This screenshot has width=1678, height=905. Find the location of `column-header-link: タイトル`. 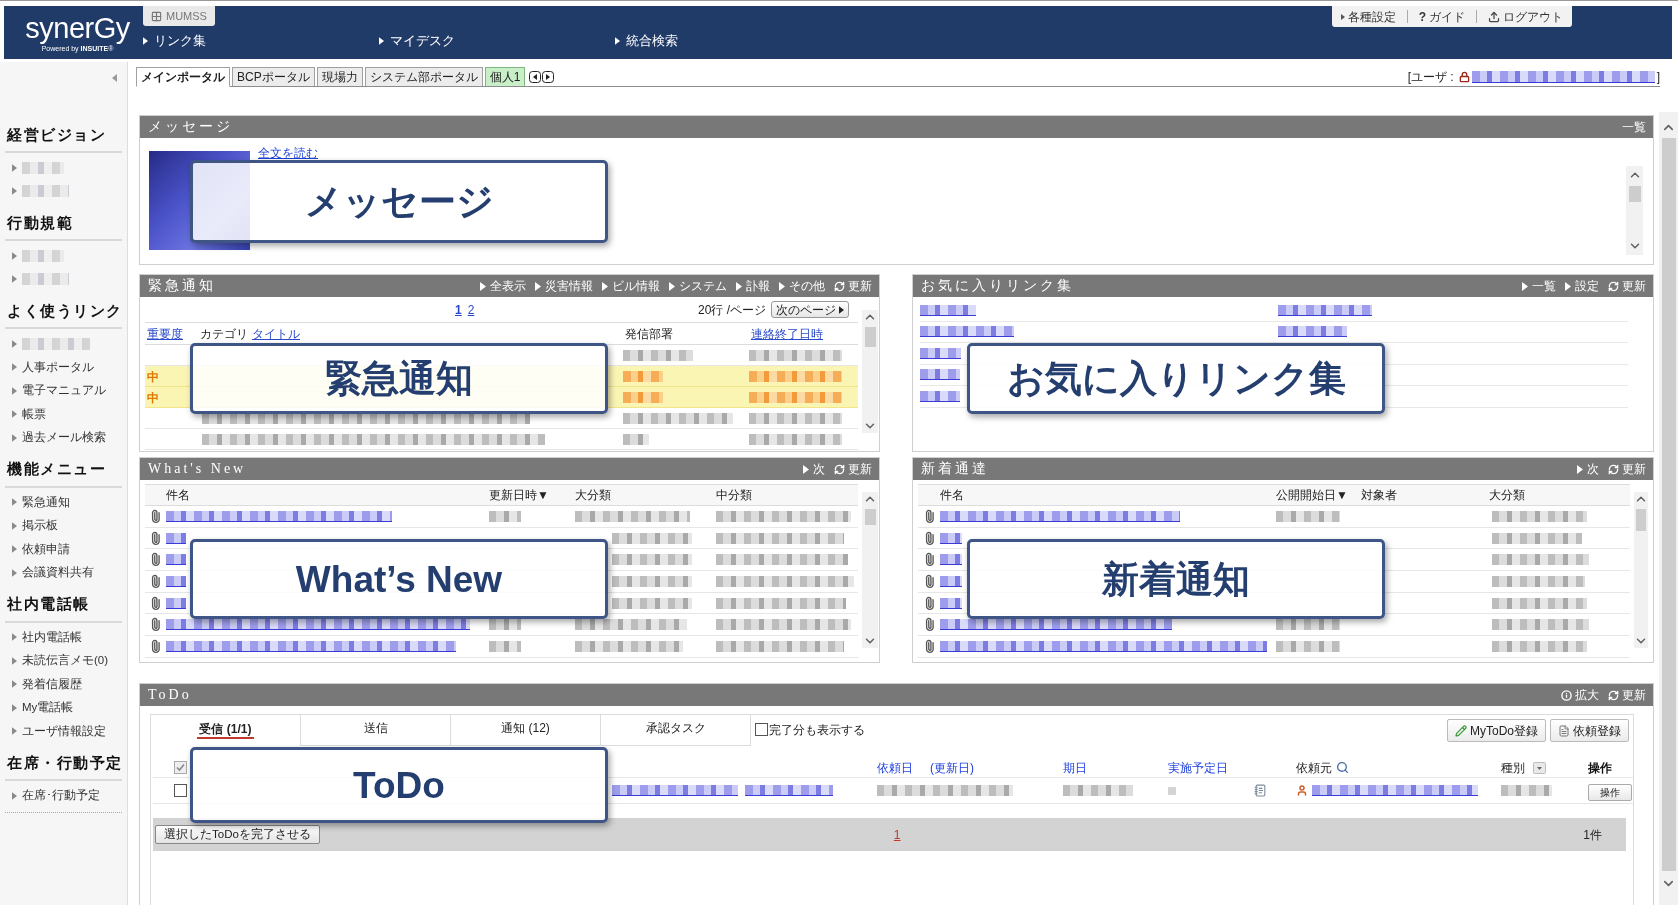

column-header-link: タイトル is located at coordinates (276, 333).